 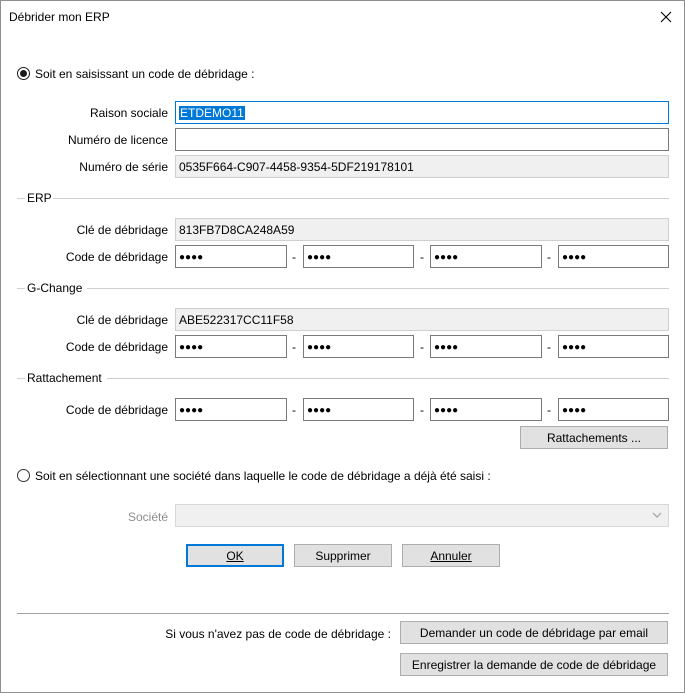 What do you see at coordinates (422, 229) in the screenshot?
I see `erp-cle-field: 813FB7D8CA248A59` at bounding box center [422, 229].